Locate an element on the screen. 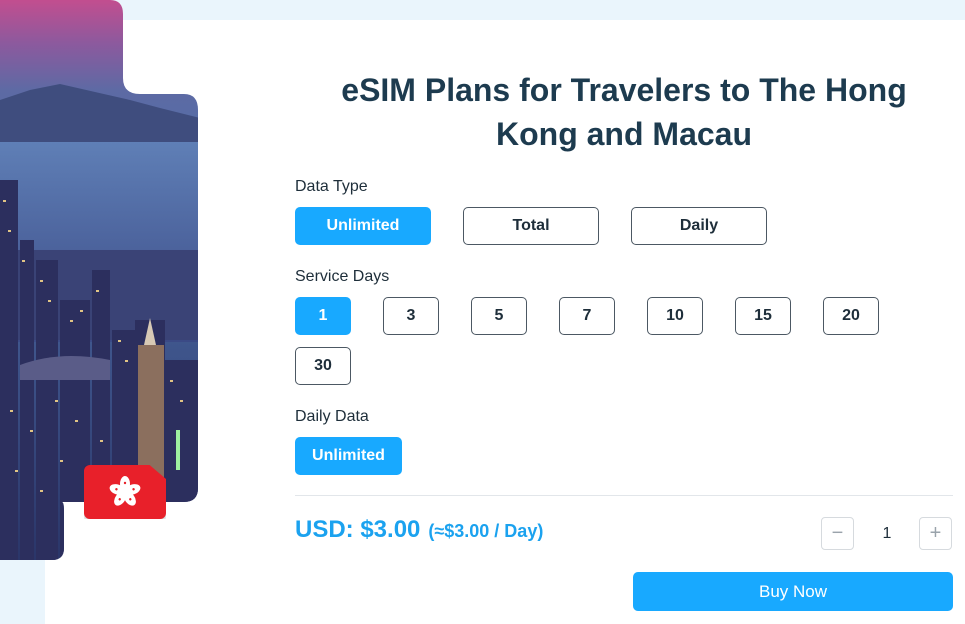 The image size is (965, 624). service-days-1-button: 1 is located at coordinates (323, 316).